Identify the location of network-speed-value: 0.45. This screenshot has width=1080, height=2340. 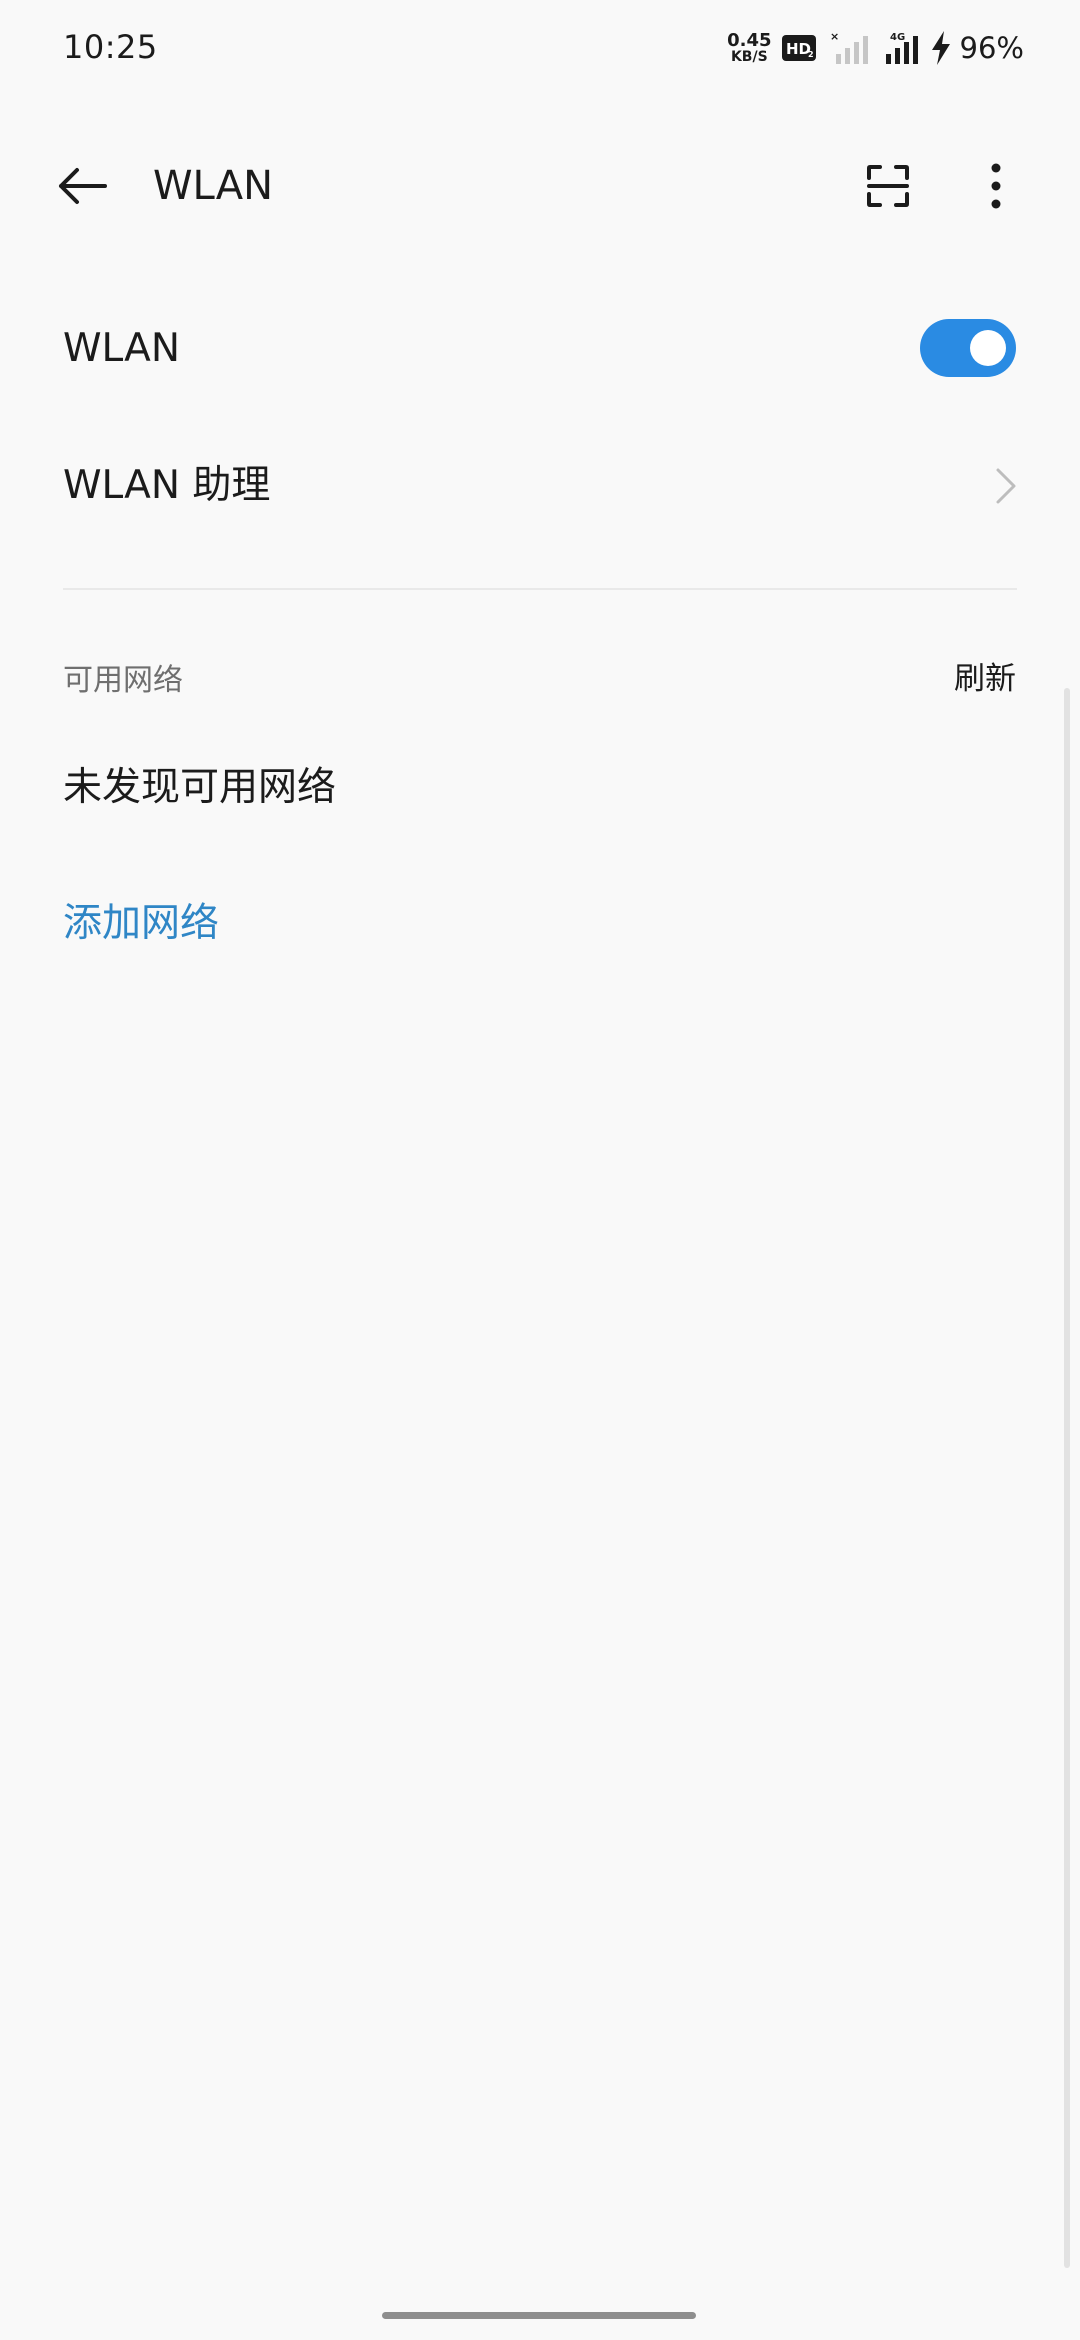
(749, 40).